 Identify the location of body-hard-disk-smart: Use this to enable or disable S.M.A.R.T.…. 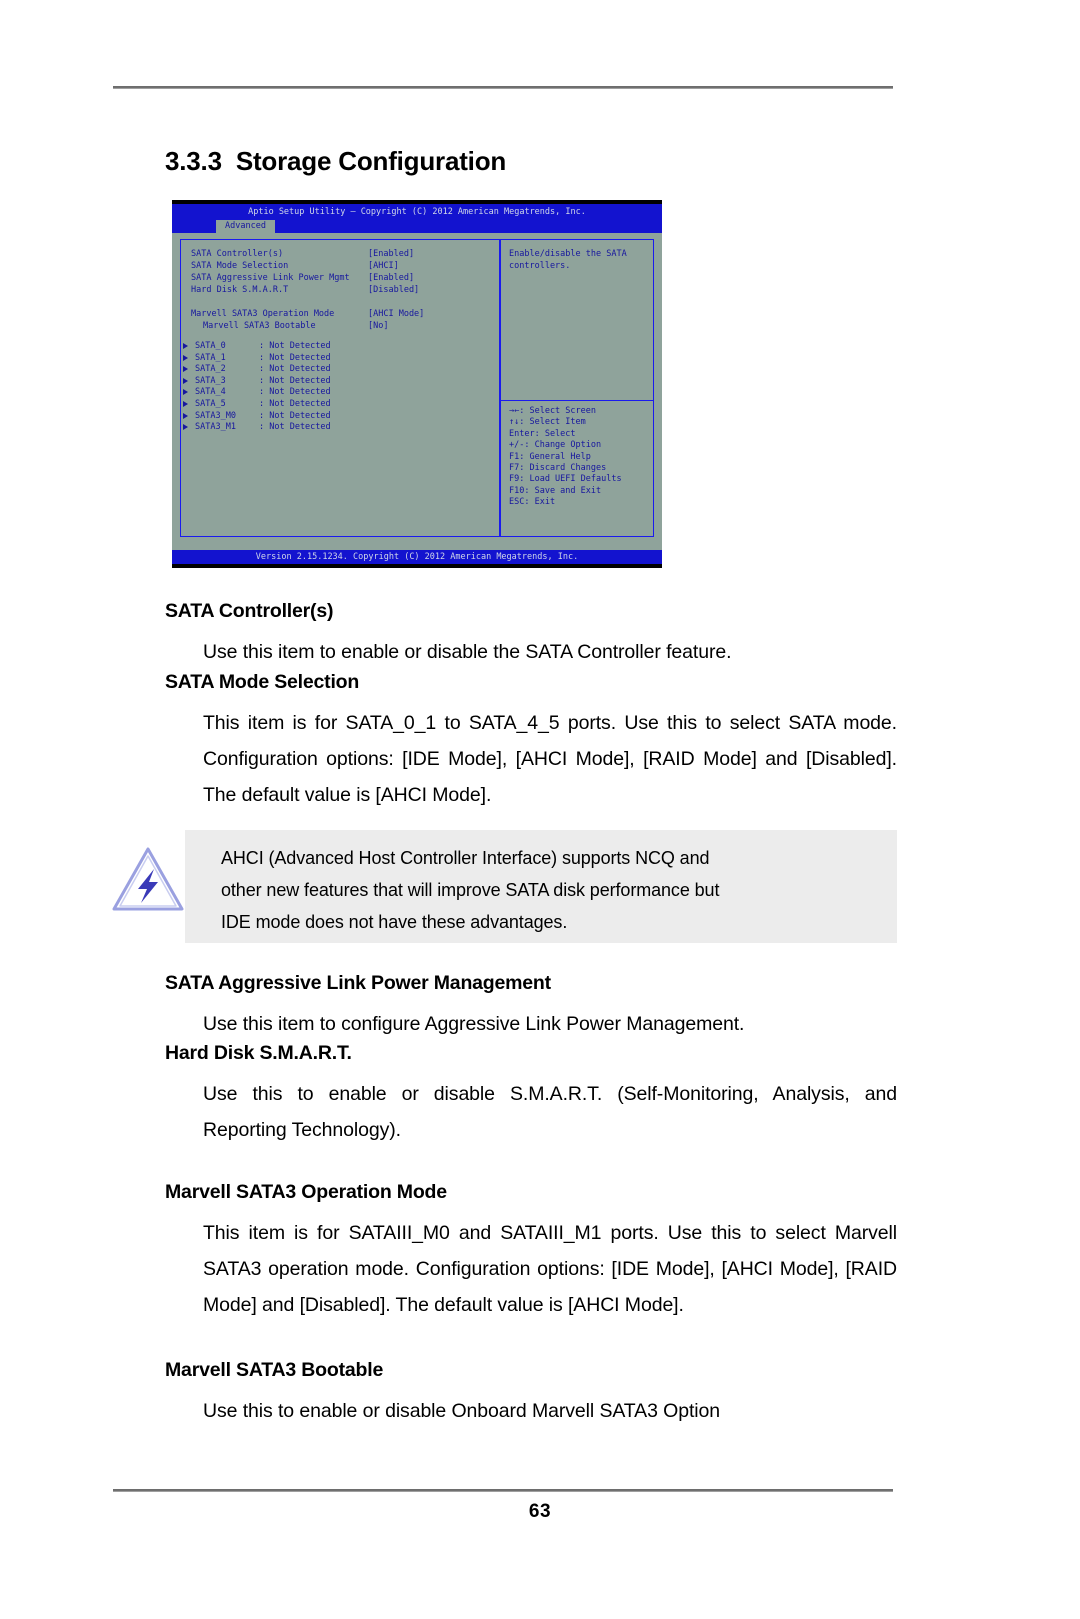
(550, 1112).